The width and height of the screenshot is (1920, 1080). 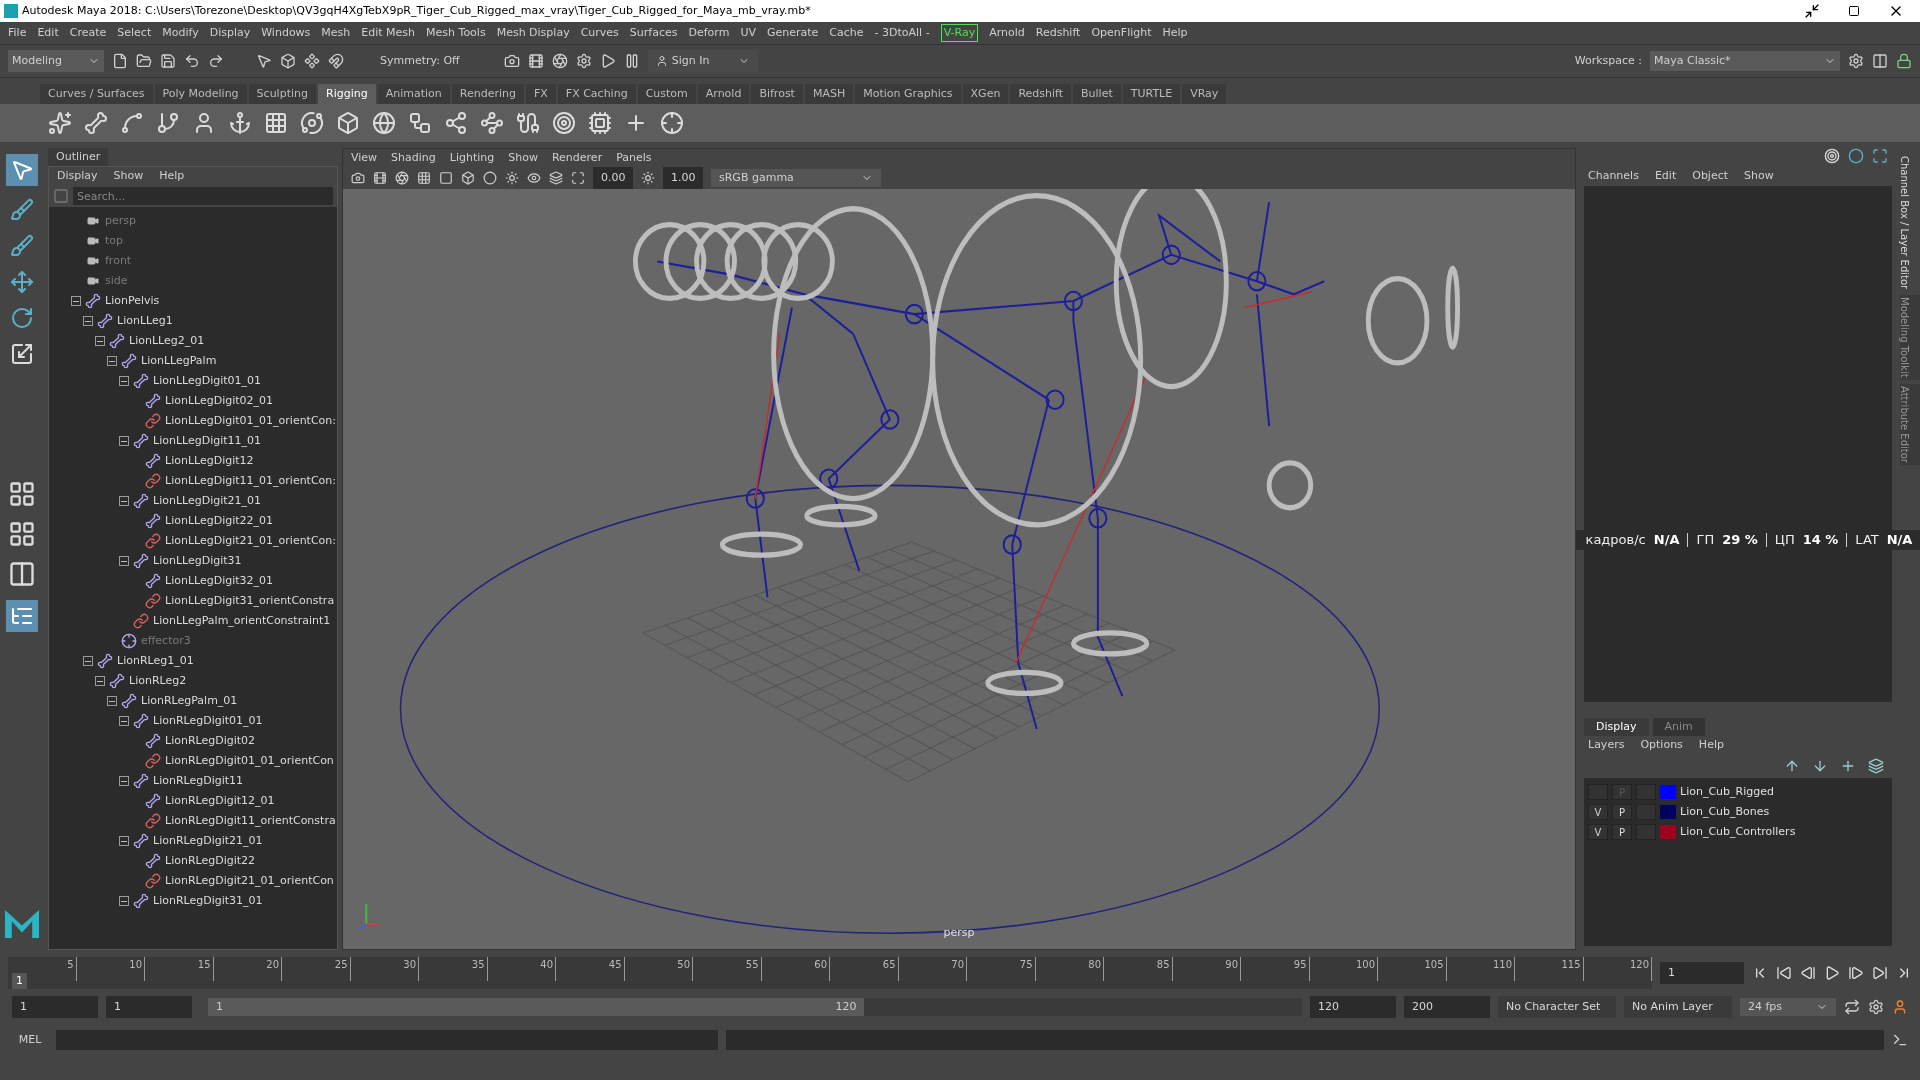 I want to click on shelf-tab: Redshift, so click(x=1041, y=94).